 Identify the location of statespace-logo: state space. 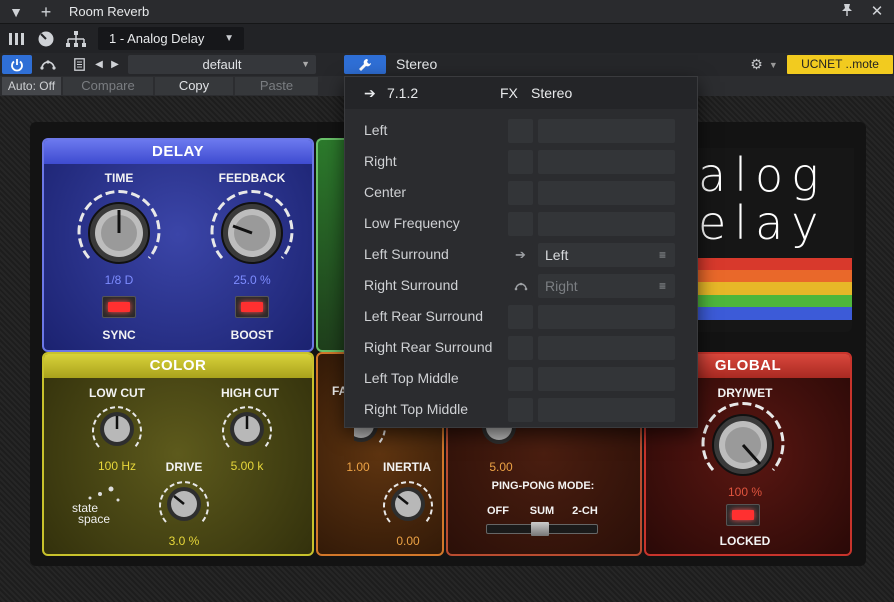
(96, 506).